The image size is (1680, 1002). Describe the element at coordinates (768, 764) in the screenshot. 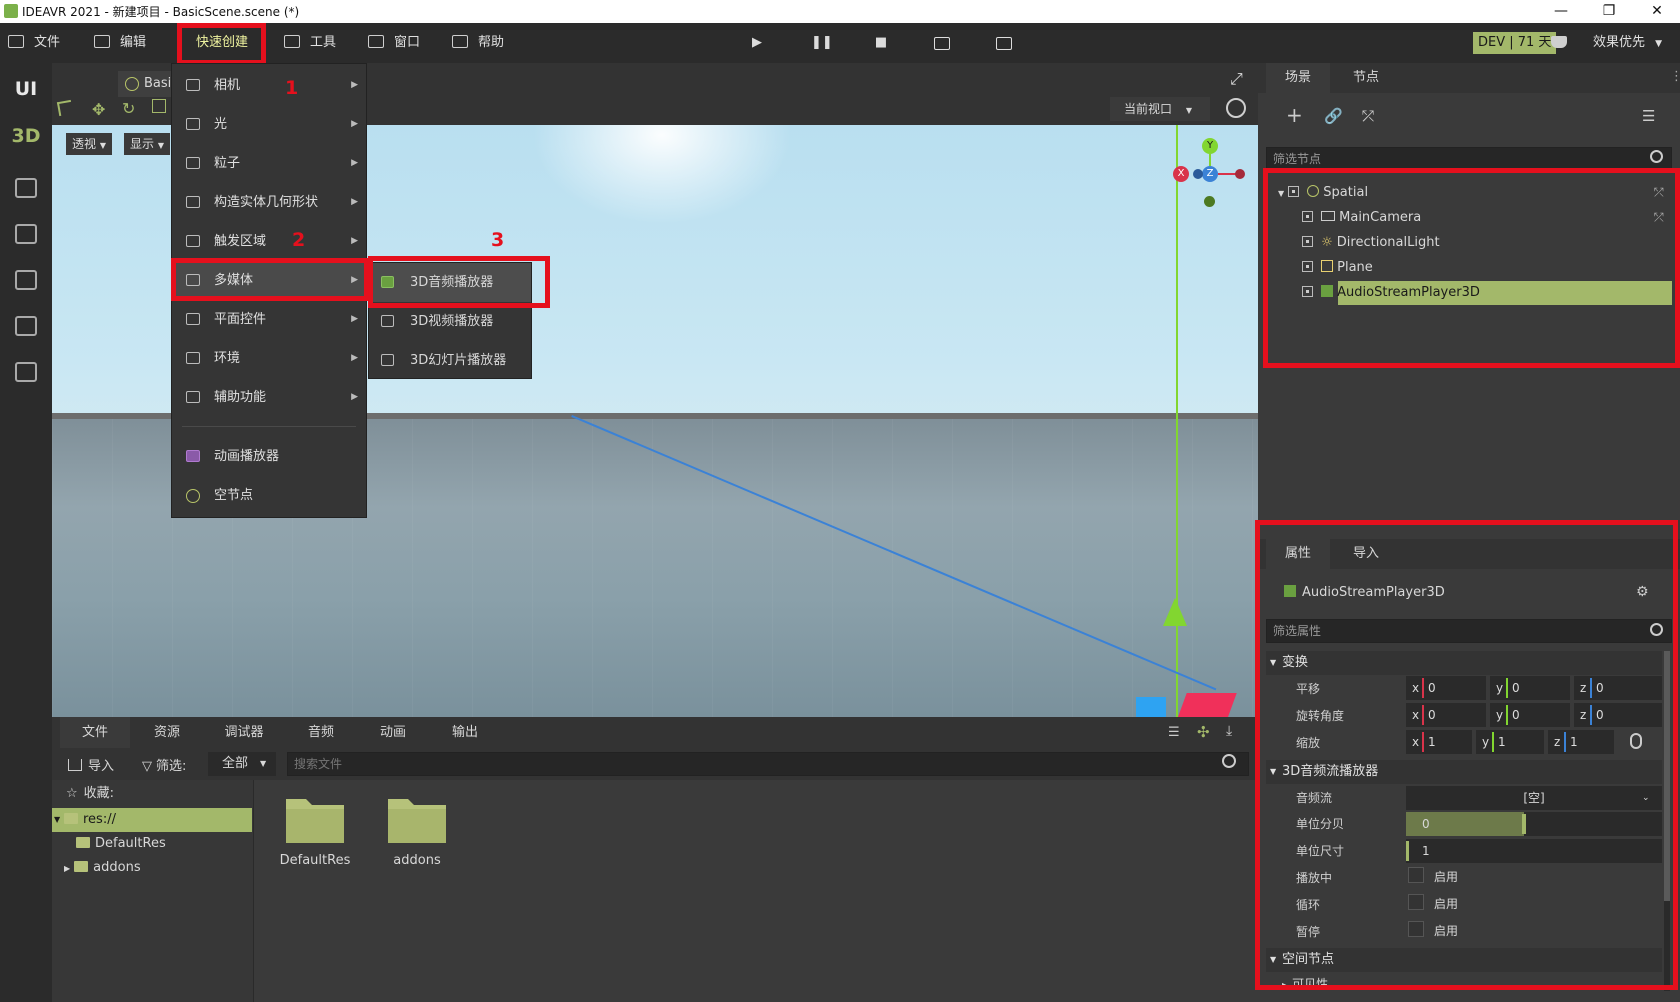

I see `search-files-input` at that location.